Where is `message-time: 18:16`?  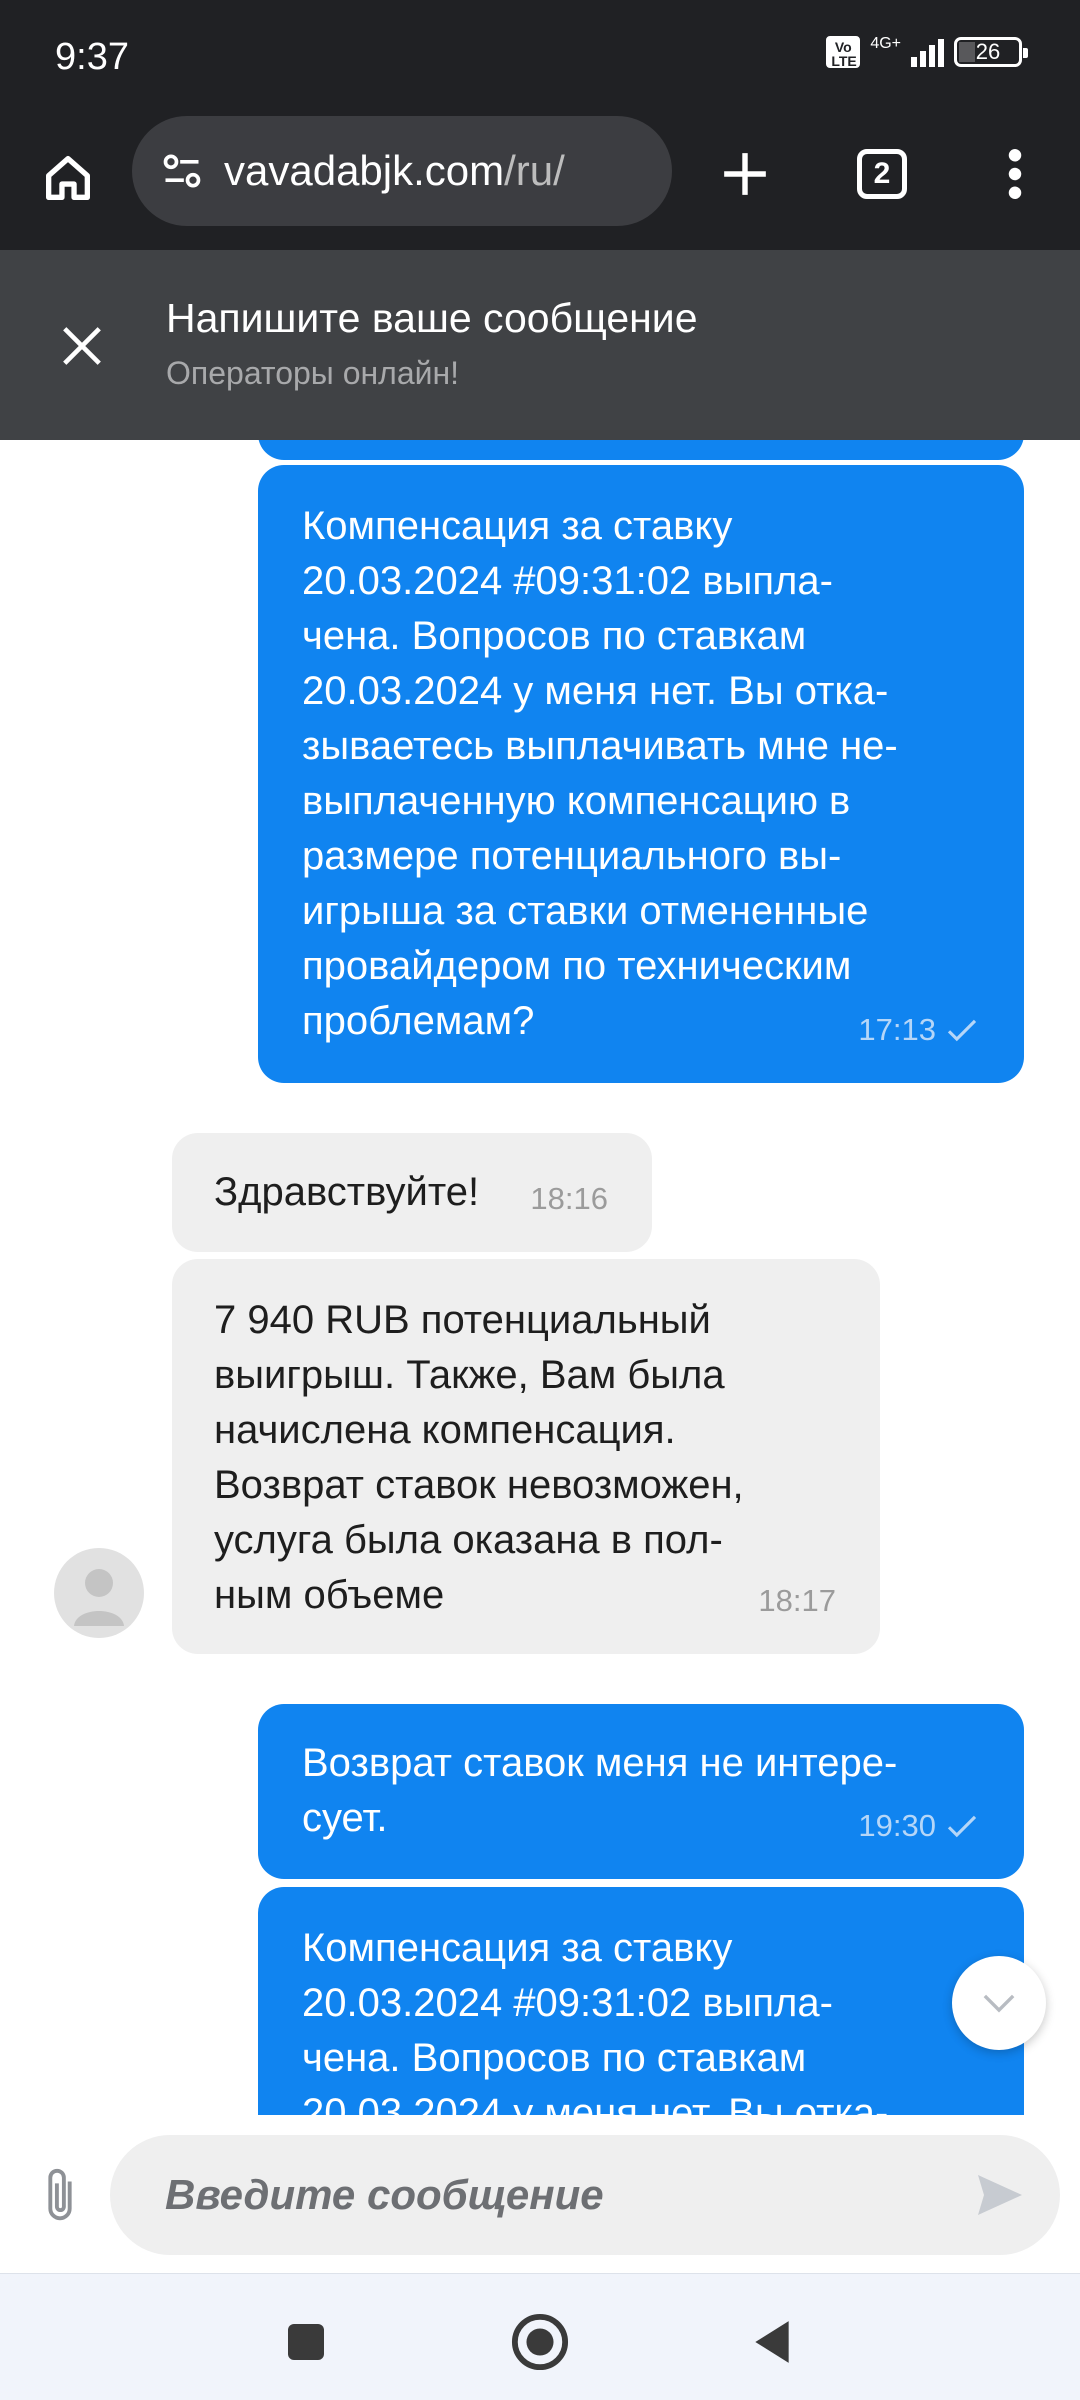
message-time: 18:16 is located at coordinates (569, 1198).